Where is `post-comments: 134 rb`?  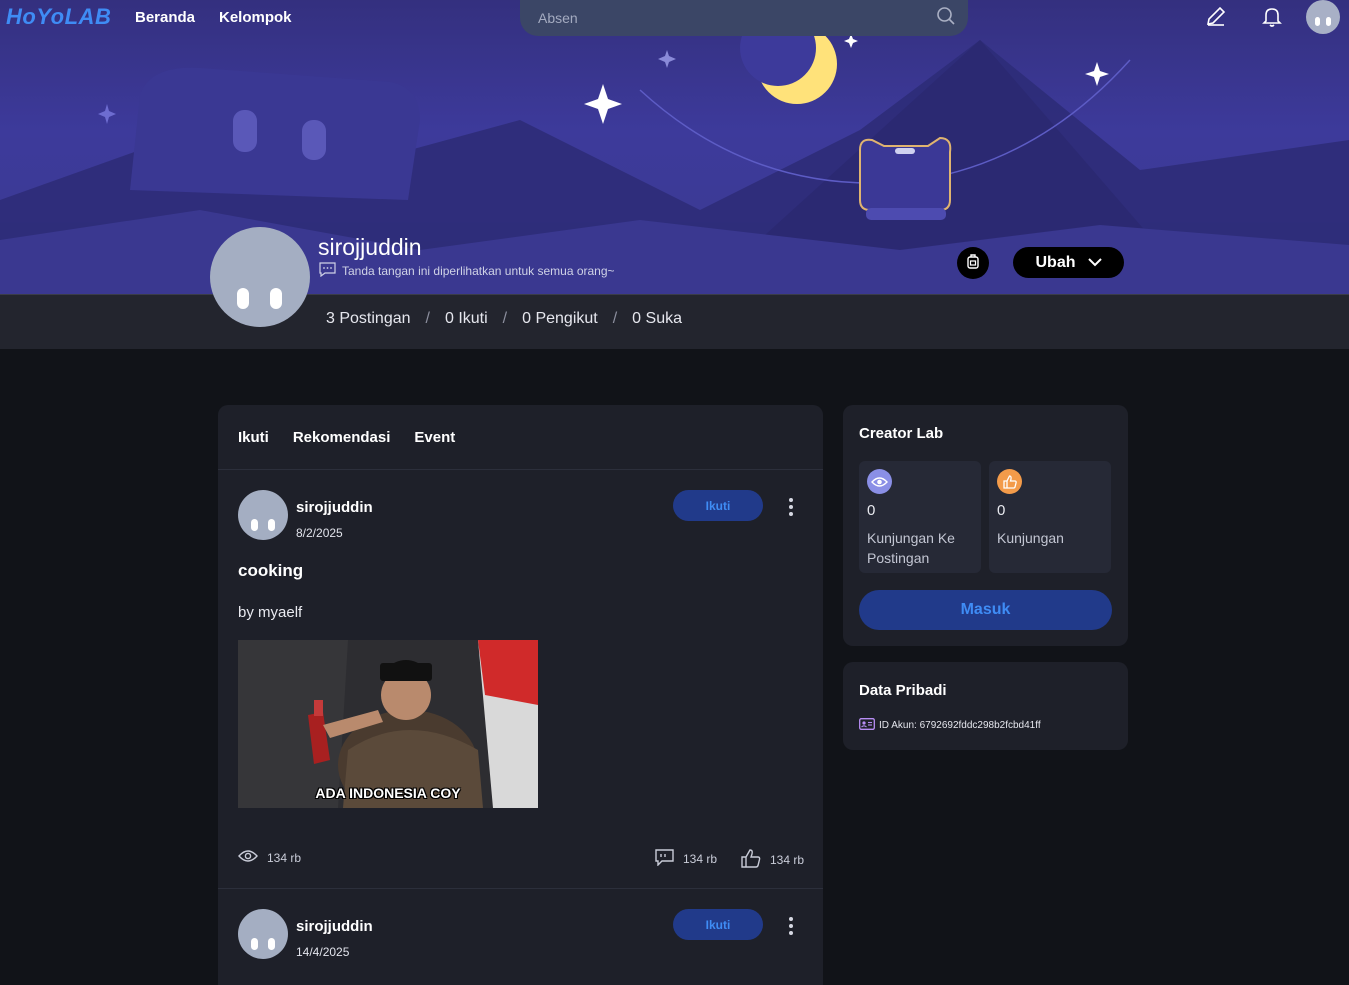
post-comments: 134 rb is located at coordinates (686, 859).